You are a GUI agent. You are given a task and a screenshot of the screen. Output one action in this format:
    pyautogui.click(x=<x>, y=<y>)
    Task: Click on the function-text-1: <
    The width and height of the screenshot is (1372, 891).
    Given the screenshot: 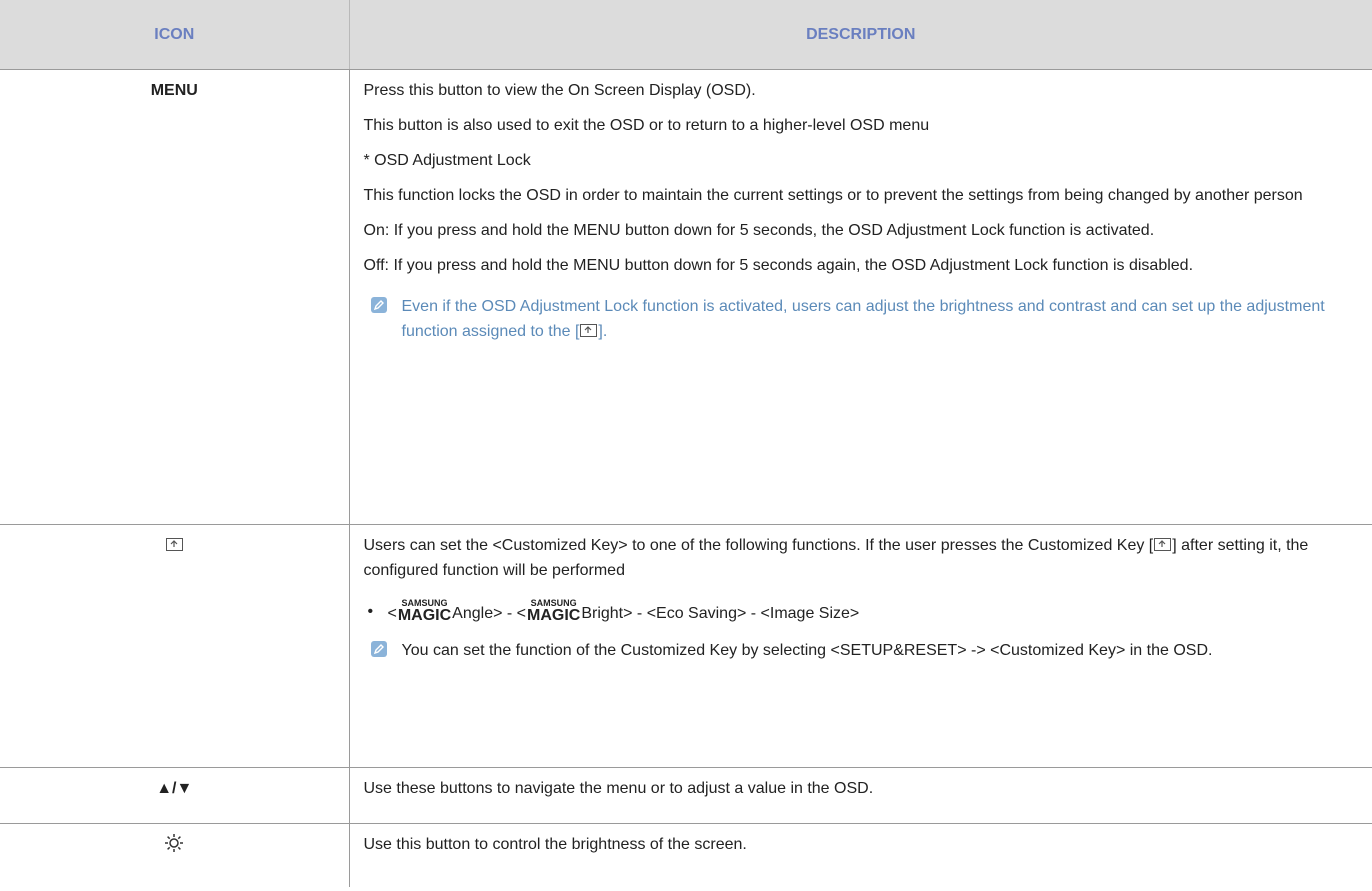 What is the action you would take?
    pyautogui.click(x=392, y=613)
    